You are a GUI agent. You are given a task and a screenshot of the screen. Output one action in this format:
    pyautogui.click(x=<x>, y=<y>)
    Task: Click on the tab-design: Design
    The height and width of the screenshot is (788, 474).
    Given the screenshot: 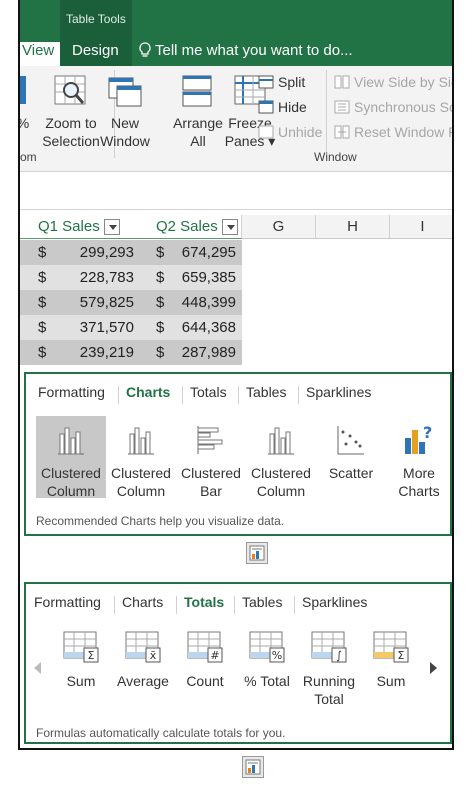 What is the action you would take?
    pyautogui.click(x=95, y=50)
    